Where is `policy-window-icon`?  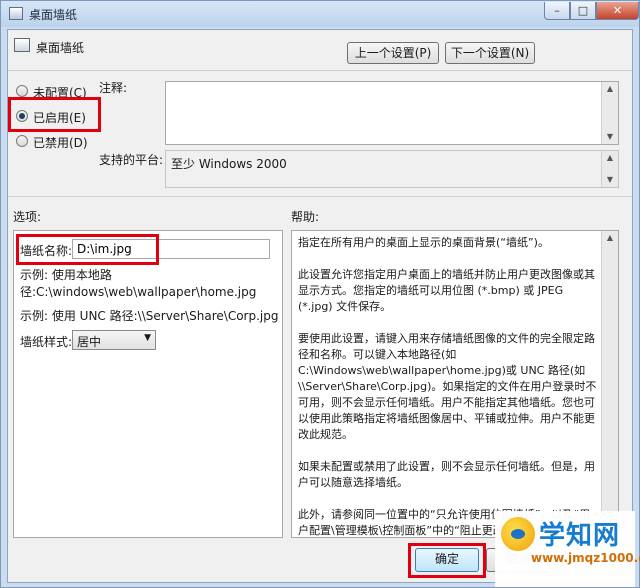 policy-window-icon is located at coordinates (16, 13).